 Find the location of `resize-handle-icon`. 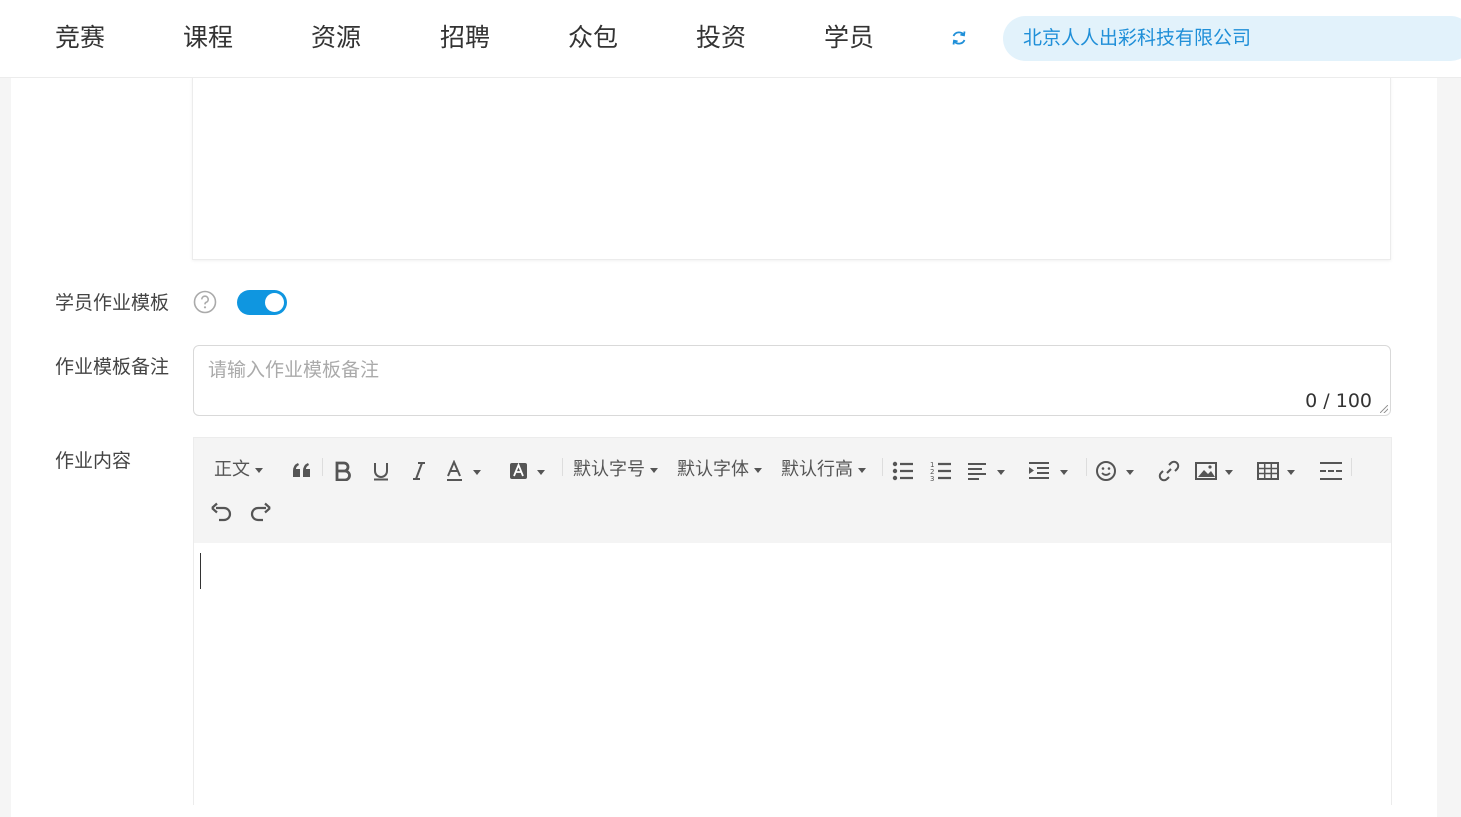

resize-handle-icon is located at coordinates (1384, 409).